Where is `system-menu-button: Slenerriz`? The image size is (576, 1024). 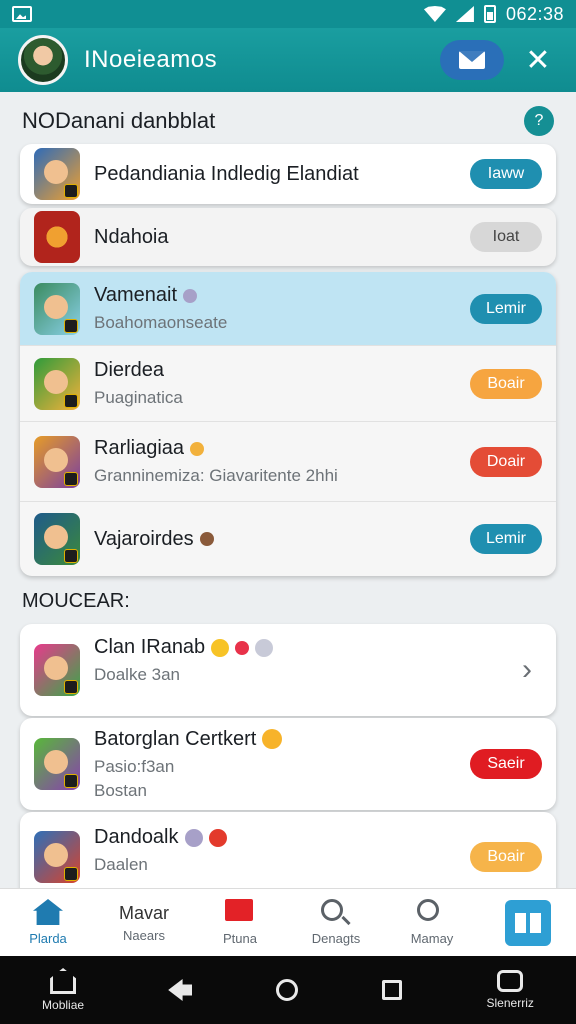
system-menu-button: Slenerriz is located at coordinates (510, 990).